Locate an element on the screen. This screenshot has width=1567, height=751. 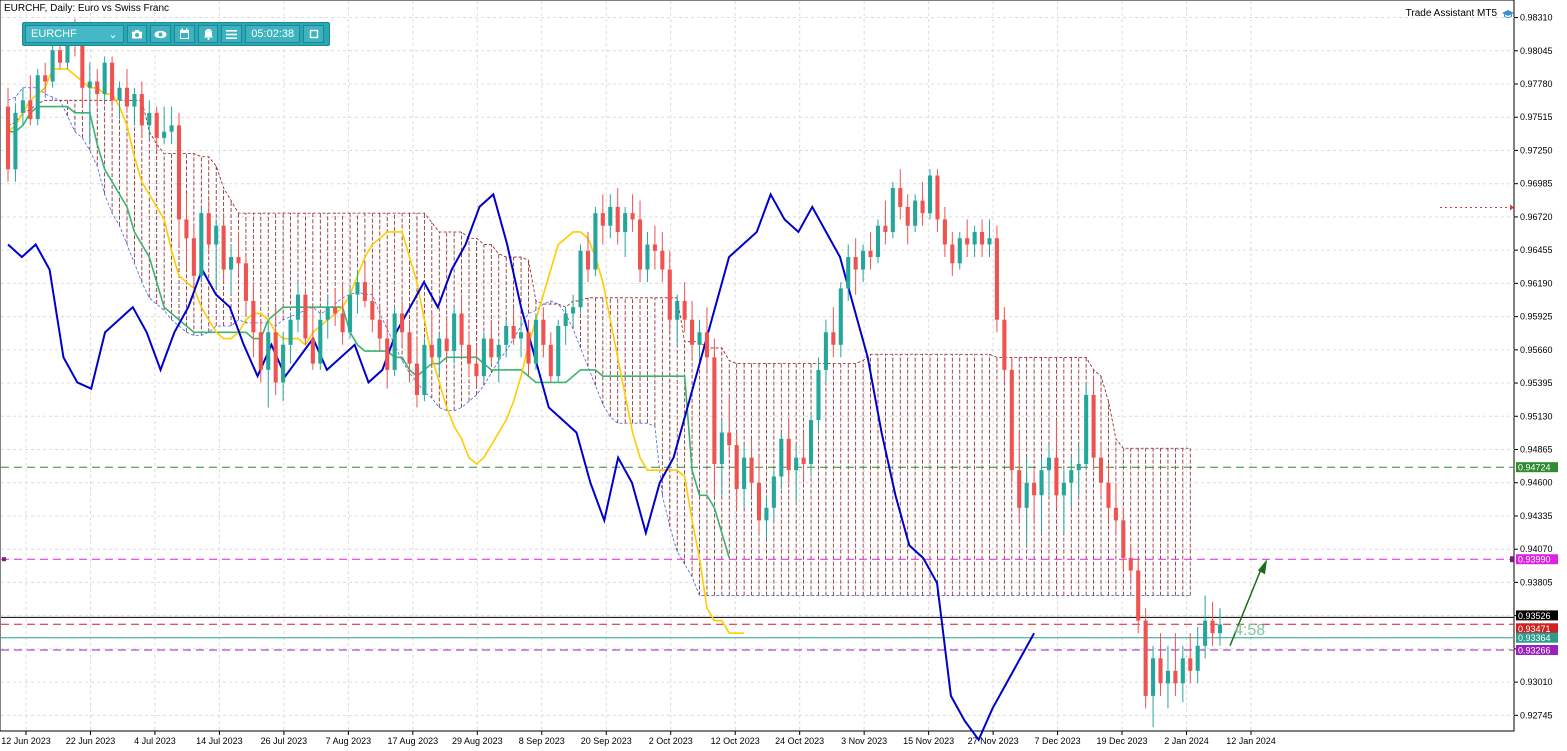
x-tick-label: 12 Jan 2024 is located at coordinates (1251, 741).